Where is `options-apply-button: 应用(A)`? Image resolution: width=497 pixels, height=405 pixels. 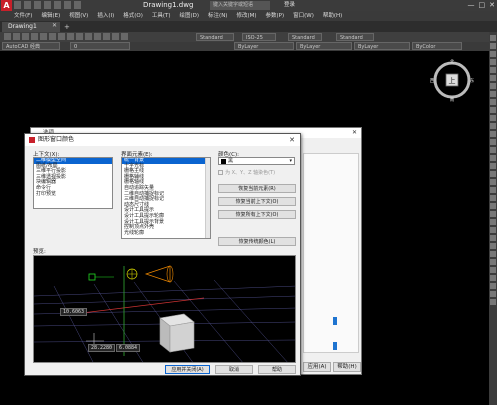 options-apply-button: 应用(A) is located at coordinates (317, 367).